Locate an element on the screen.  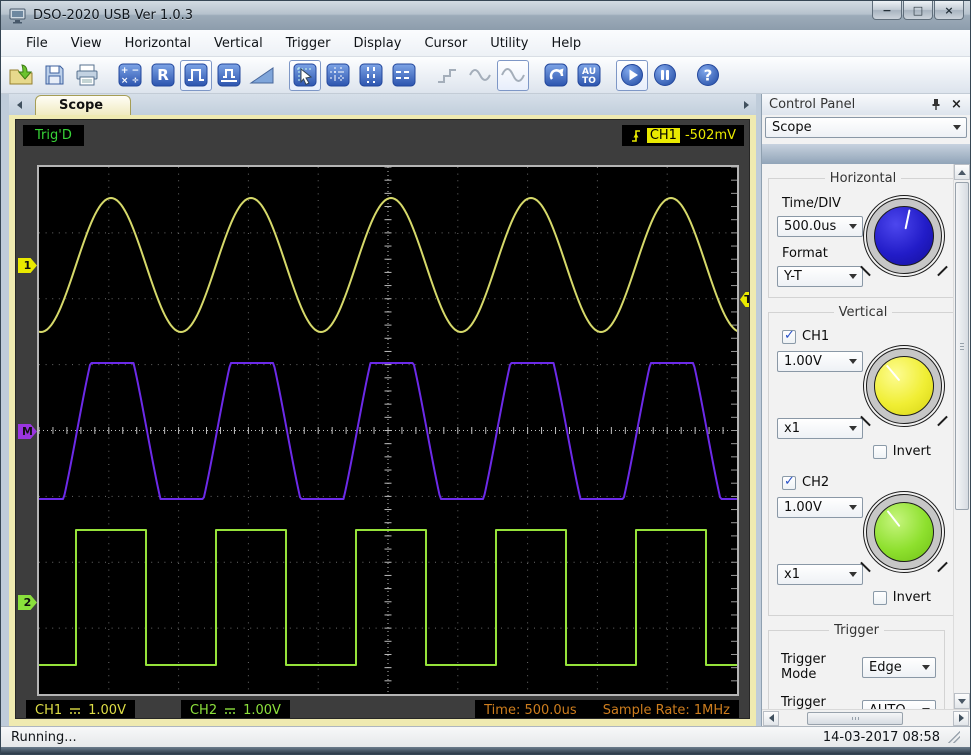
format-select: Y-T is located at coordinates (820, 276).